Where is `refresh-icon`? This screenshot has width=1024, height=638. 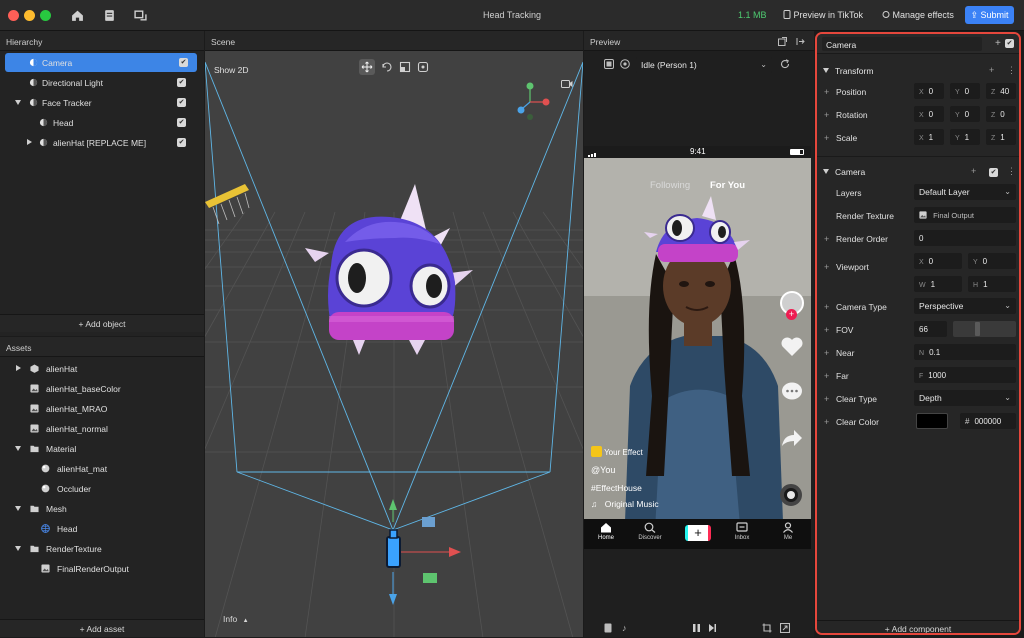 refresh-icon is located at coordinates (785, 64).